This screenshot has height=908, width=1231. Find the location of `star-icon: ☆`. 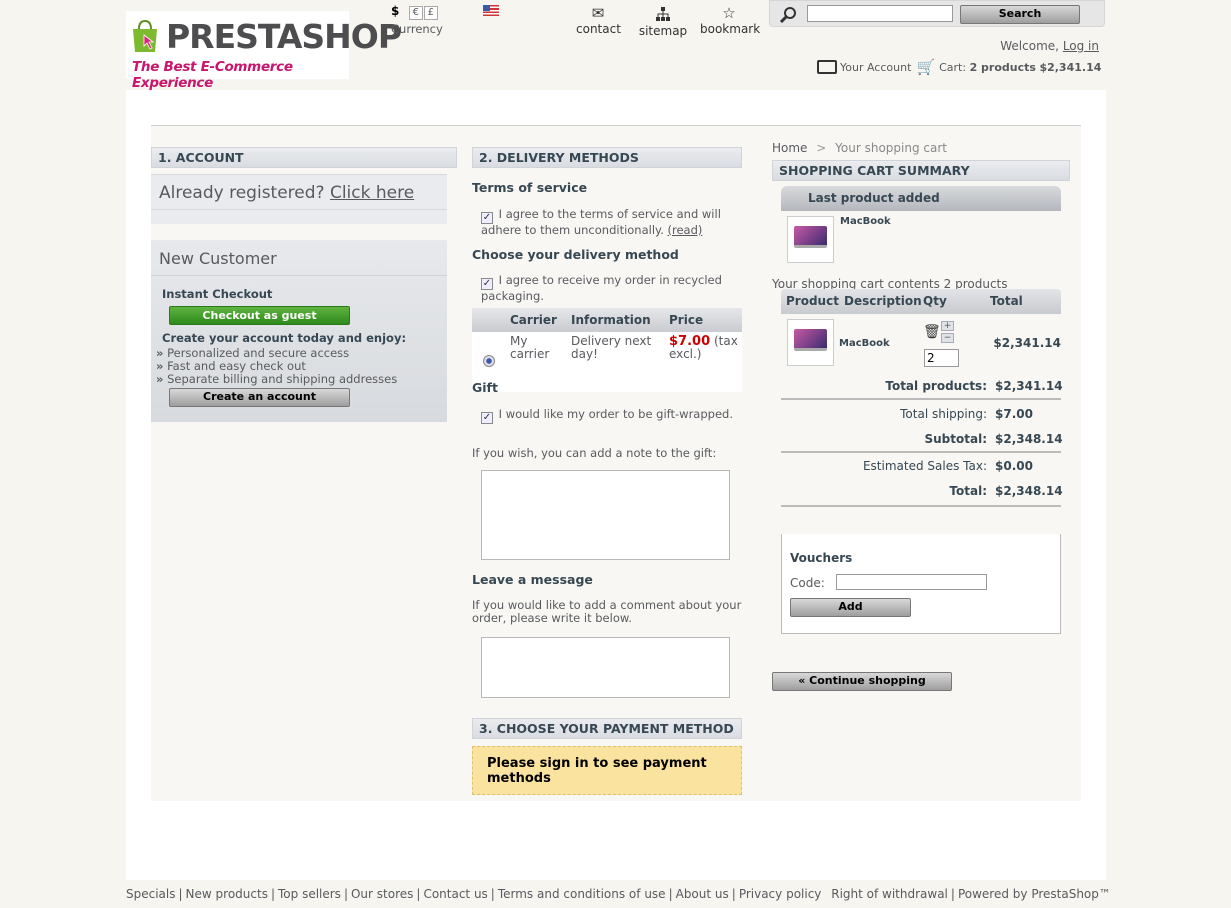

star-icon: ☆ is located at coordinates (729, 13).